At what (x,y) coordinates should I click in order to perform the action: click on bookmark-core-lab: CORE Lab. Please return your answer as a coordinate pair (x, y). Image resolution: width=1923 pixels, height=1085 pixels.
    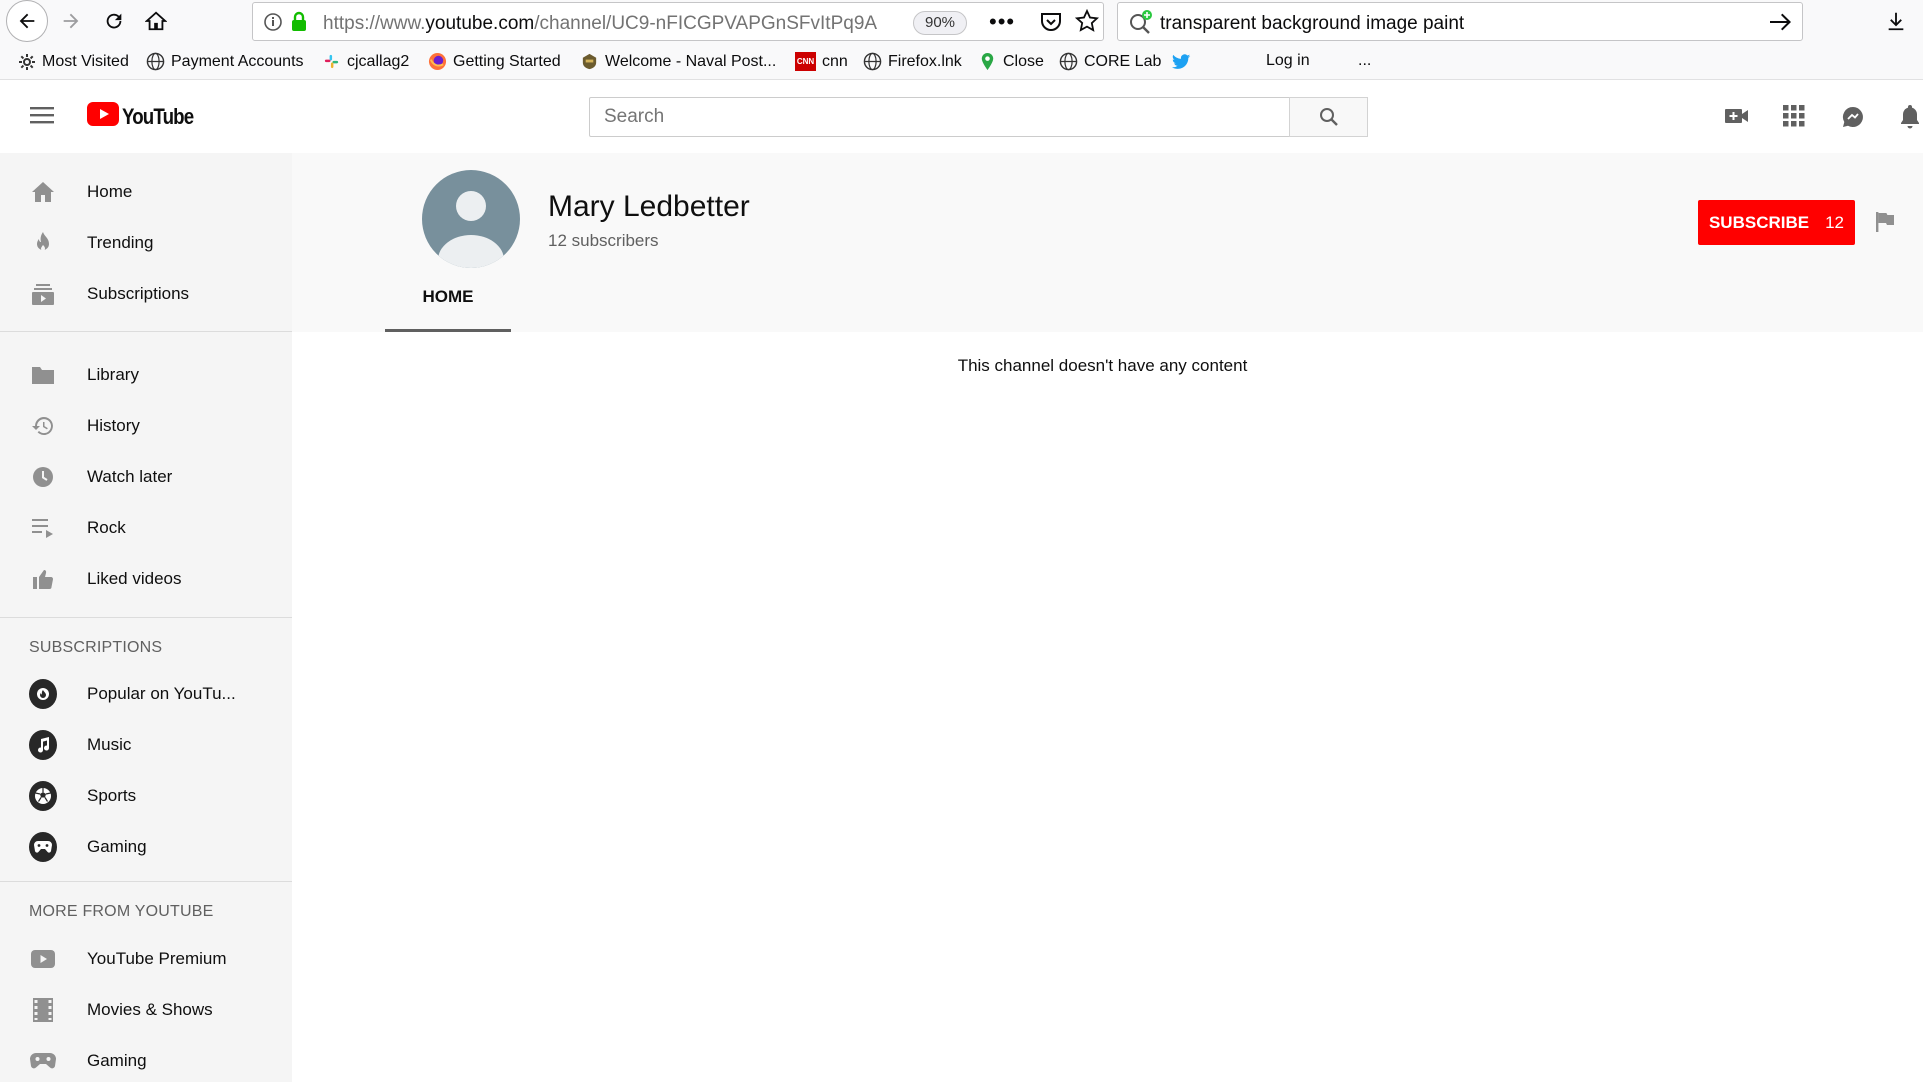
    Looking at the image, I should click on (1110, 61).